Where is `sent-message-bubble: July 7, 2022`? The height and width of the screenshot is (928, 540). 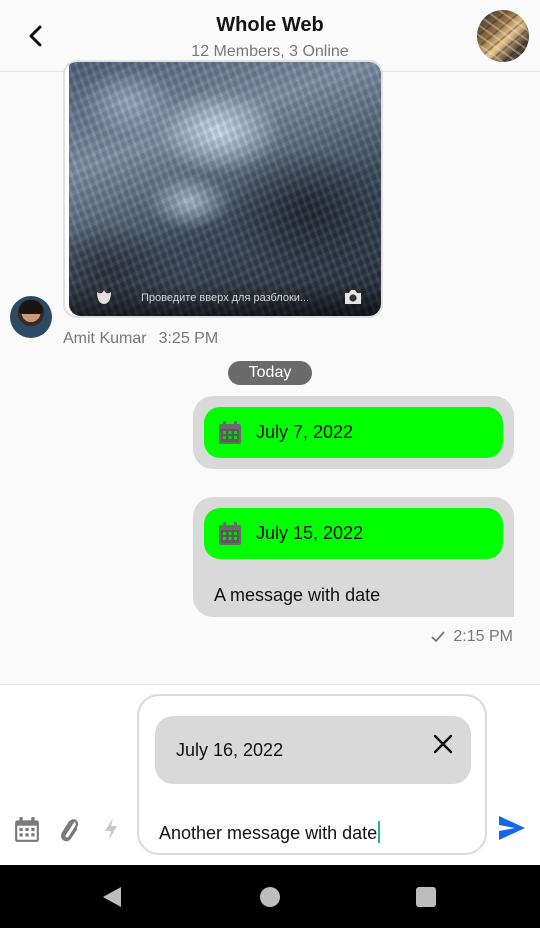
sent-message-bubble: July 7, 2022 is located at coordinates (353, 432).